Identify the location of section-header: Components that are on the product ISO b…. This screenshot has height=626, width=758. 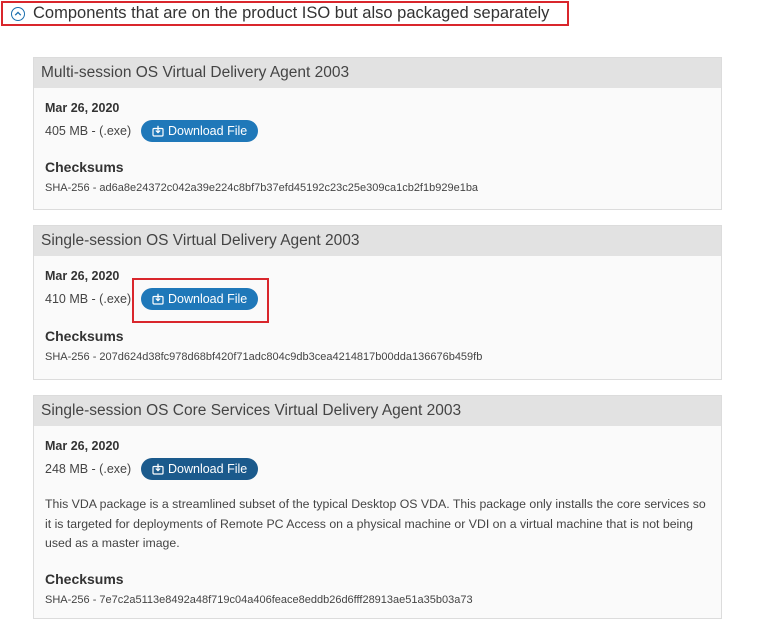
(285, 13).